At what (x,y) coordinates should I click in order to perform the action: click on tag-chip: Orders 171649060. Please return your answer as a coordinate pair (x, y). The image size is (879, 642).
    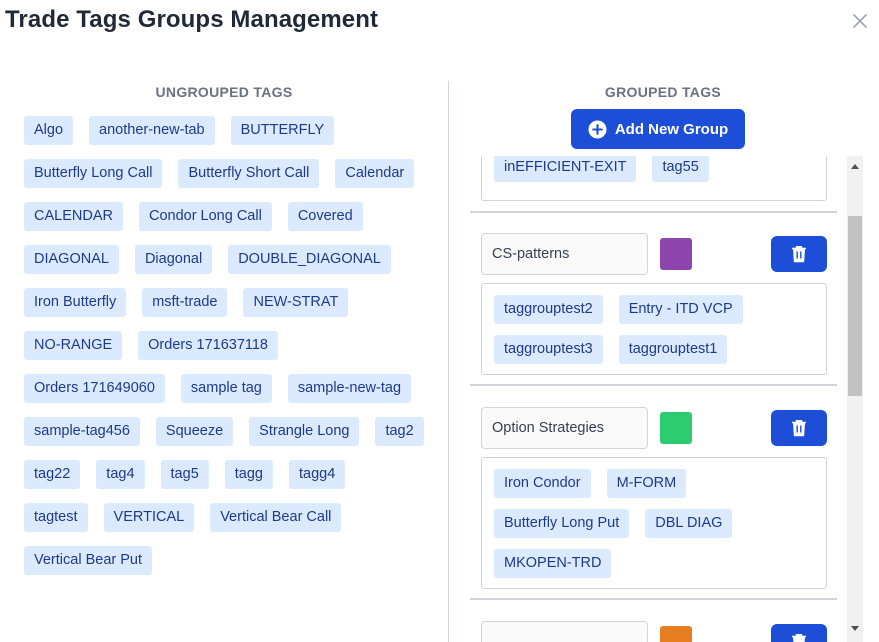
    Looking at the image, I should click on (94, 388).